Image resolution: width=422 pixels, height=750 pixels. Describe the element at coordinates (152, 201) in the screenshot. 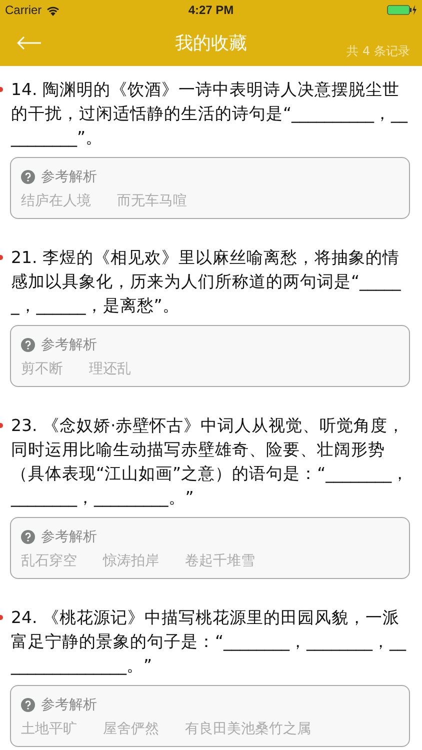

I see `answer-text: 而无车马喧` at that location.